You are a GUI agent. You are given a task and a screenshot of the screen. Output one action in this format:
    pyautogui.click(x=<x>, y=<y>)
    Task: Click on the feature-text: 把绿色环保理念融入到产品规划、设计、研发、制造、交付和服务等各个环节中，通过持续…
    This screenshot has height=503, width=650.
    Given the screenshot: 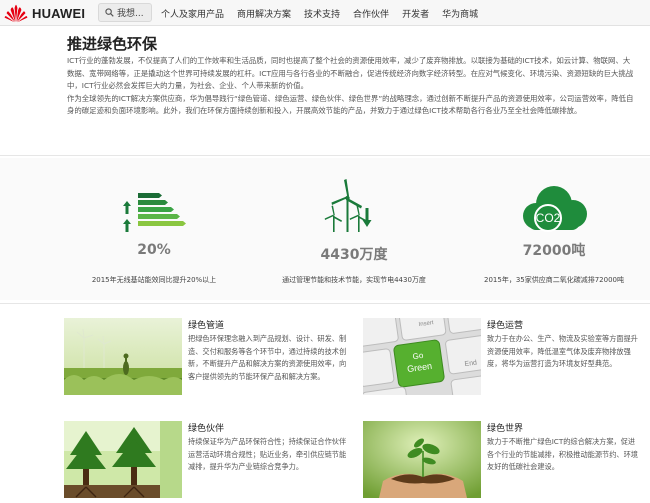 What is the action you would take?
    pyautogui.click(x=267, y=357)
    